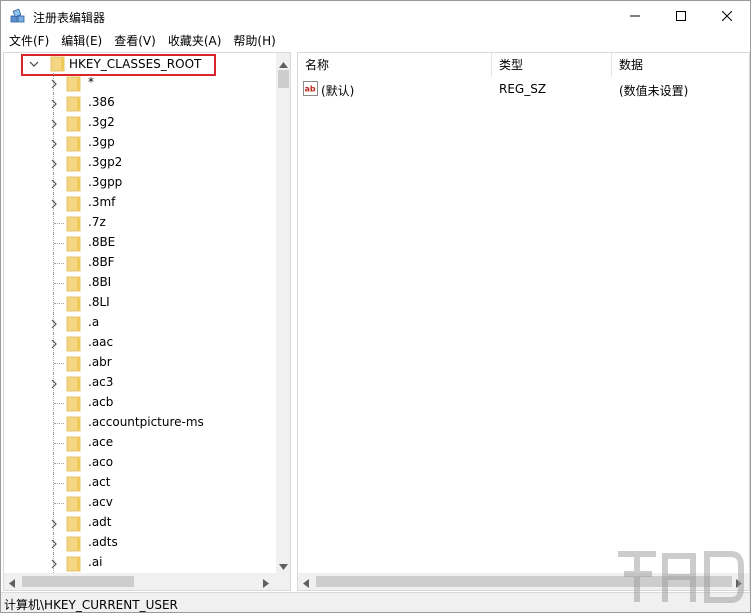  Describe the element at coordinates (18, 16) in the screenshot. I see `registry-editor-app-icon` at that location.